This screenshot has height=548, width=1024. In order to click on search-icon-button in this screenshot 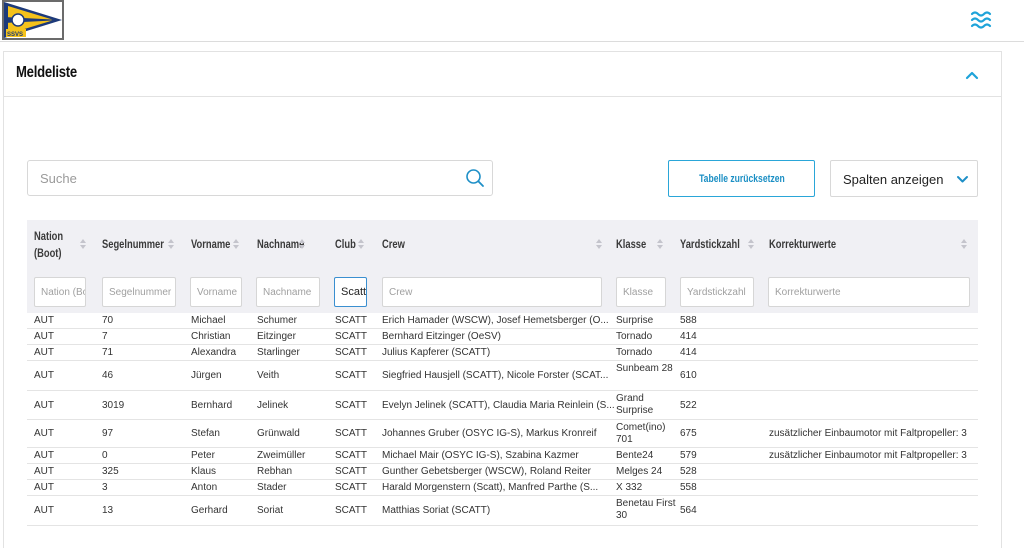, I will do `click(475, 178)`.